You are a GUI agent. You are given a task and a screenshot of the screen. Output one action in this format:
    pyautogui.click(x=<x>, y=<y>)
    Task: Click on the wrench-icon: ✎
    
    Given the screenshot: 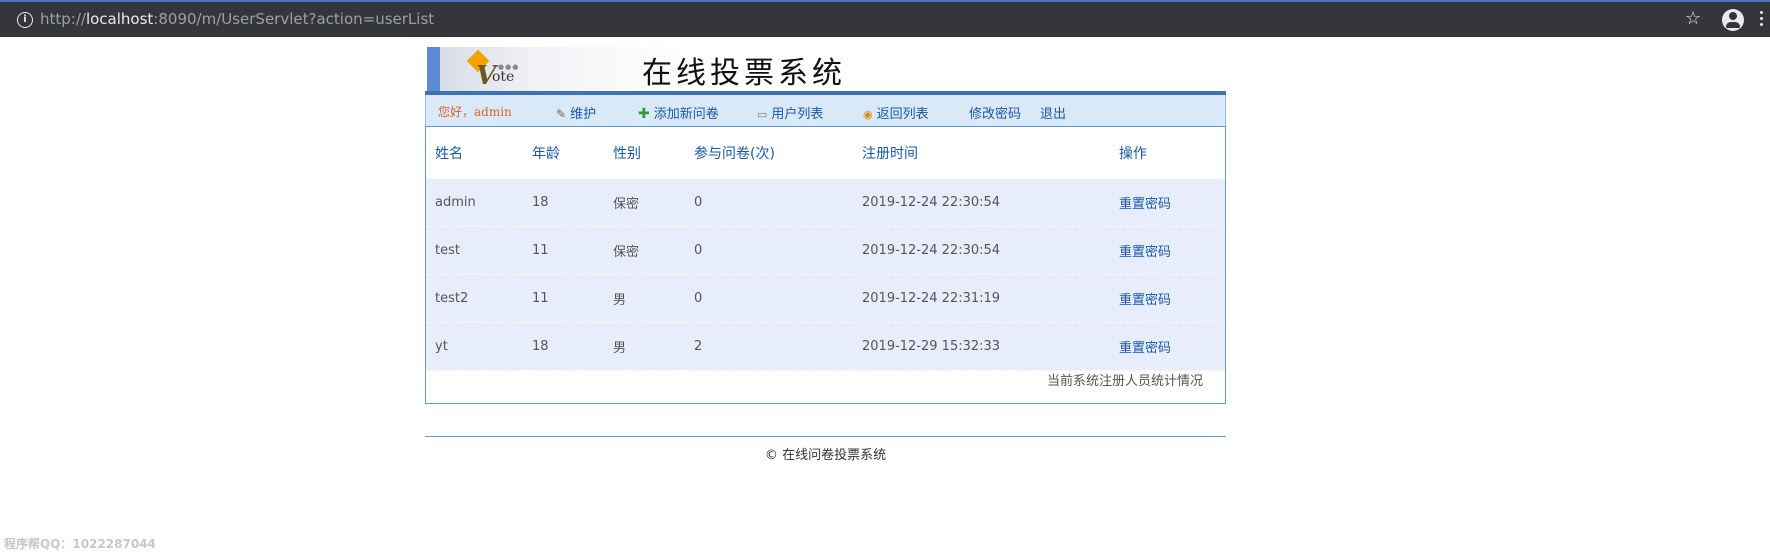 What is the action you would take?
    pyautogui.click(x=561, y=114)
    